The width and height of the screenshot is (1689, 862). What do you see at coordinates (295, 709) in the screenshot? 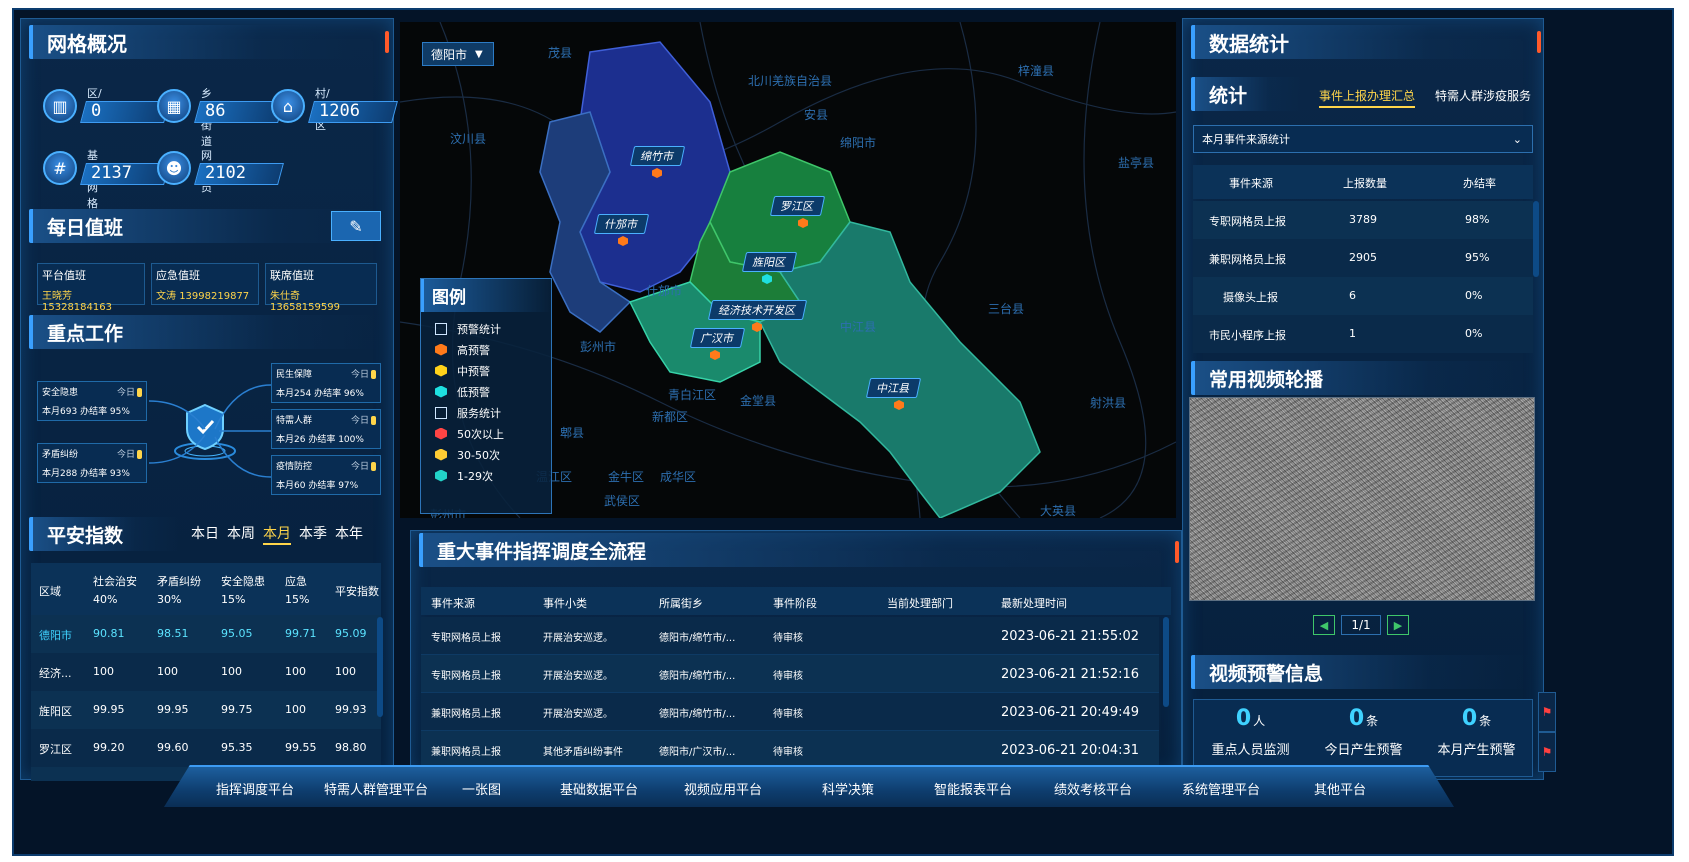
I see `table-cell: 100` at bounding box center [295, 709].